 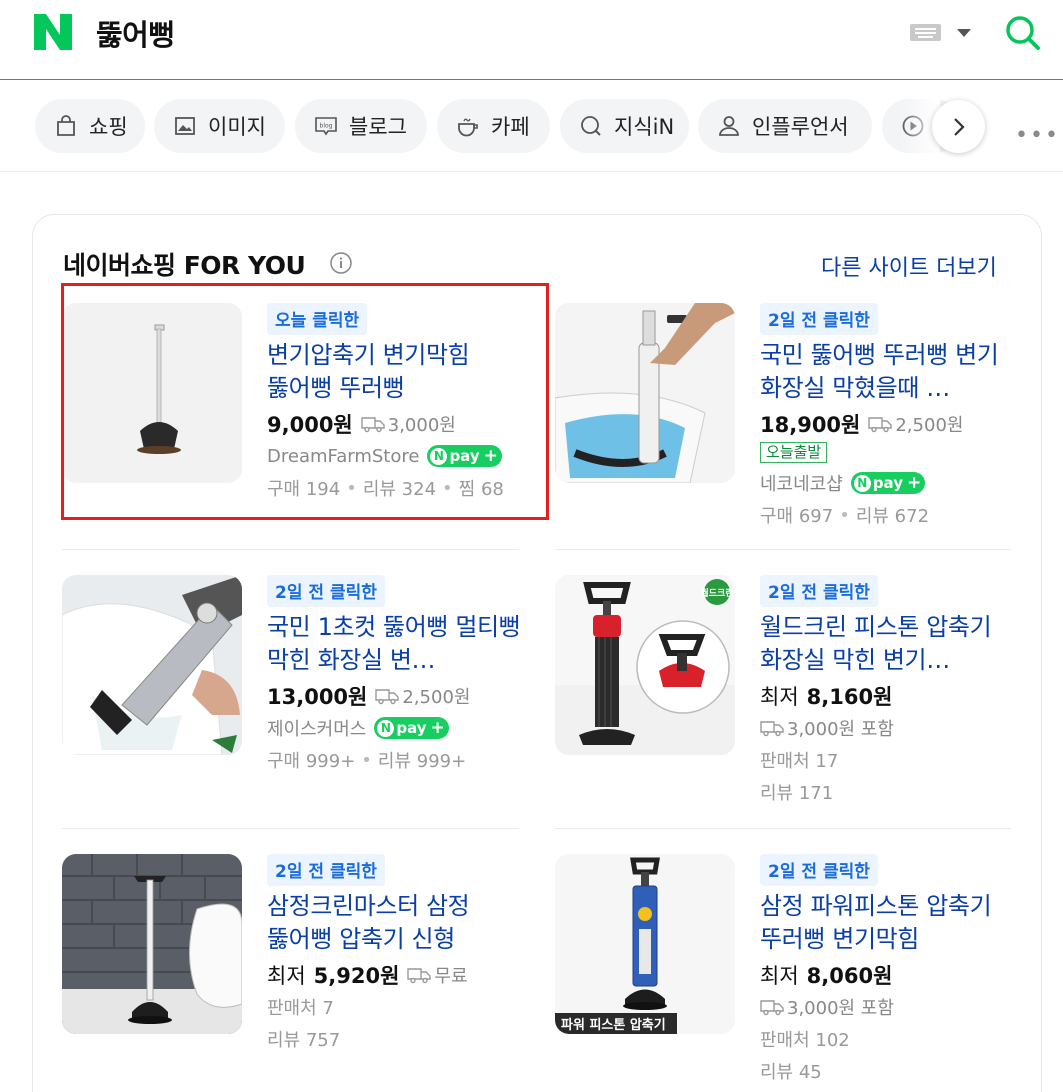 What do you see at coordinates (925, 32) in the screenshot?
I see `keyboard-icon` at bounding box center [925, 32].